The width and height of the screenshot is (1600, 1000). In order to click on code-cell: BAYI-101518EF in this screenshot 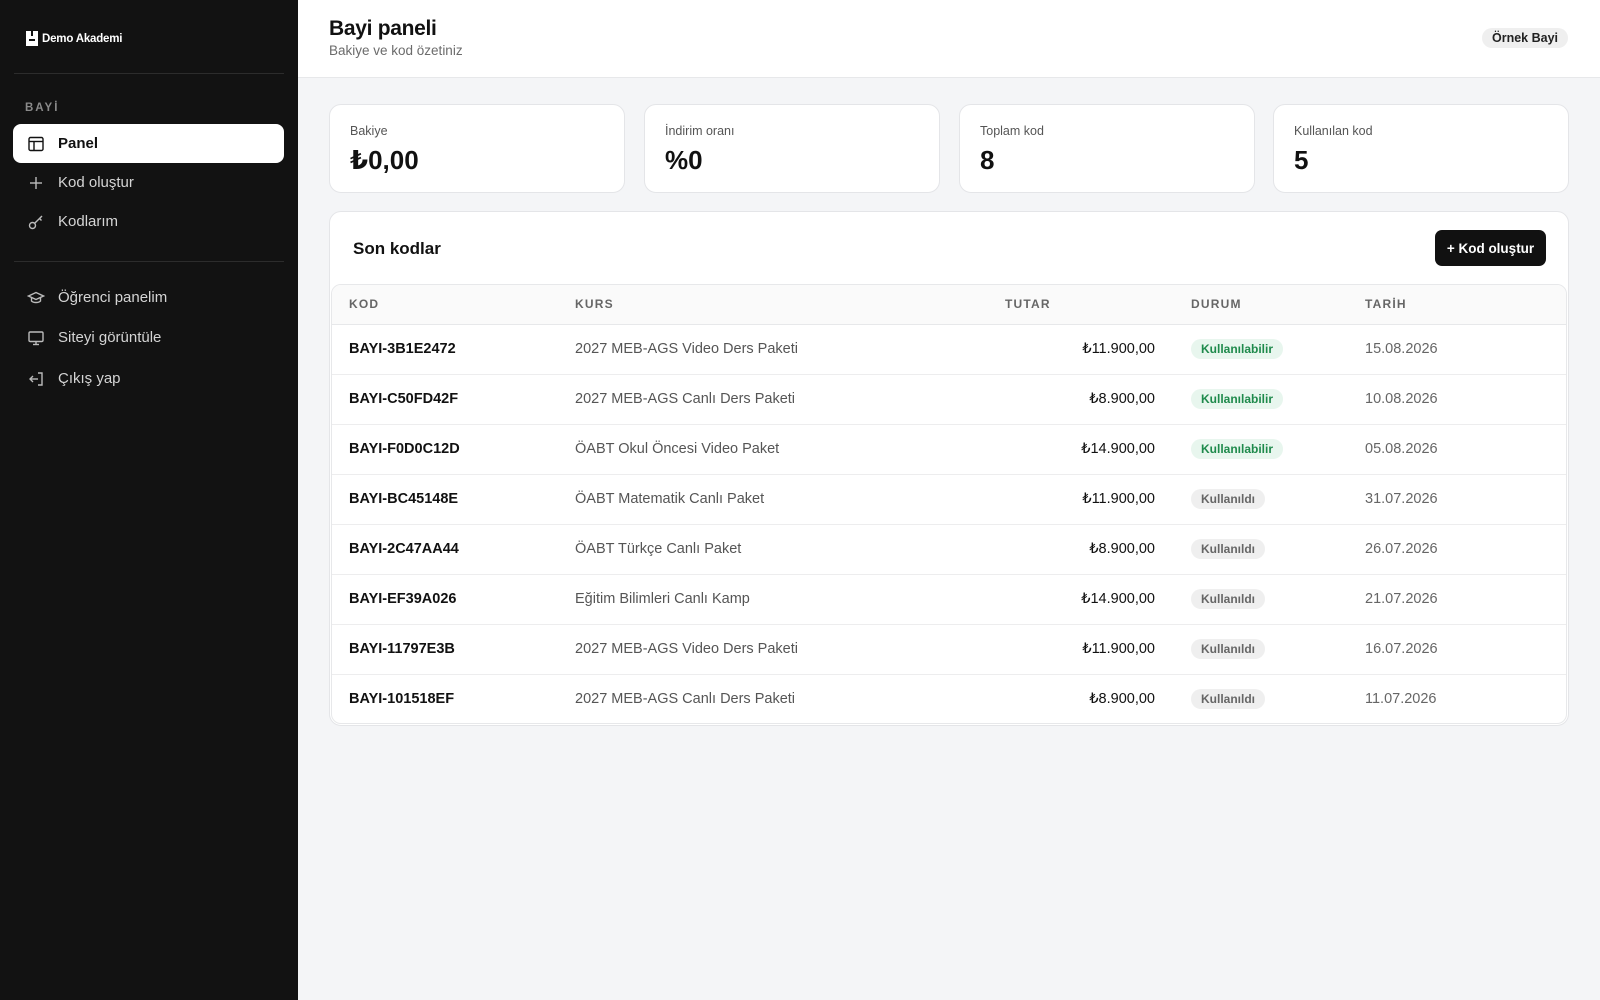, I will do `click(402, 699)`.